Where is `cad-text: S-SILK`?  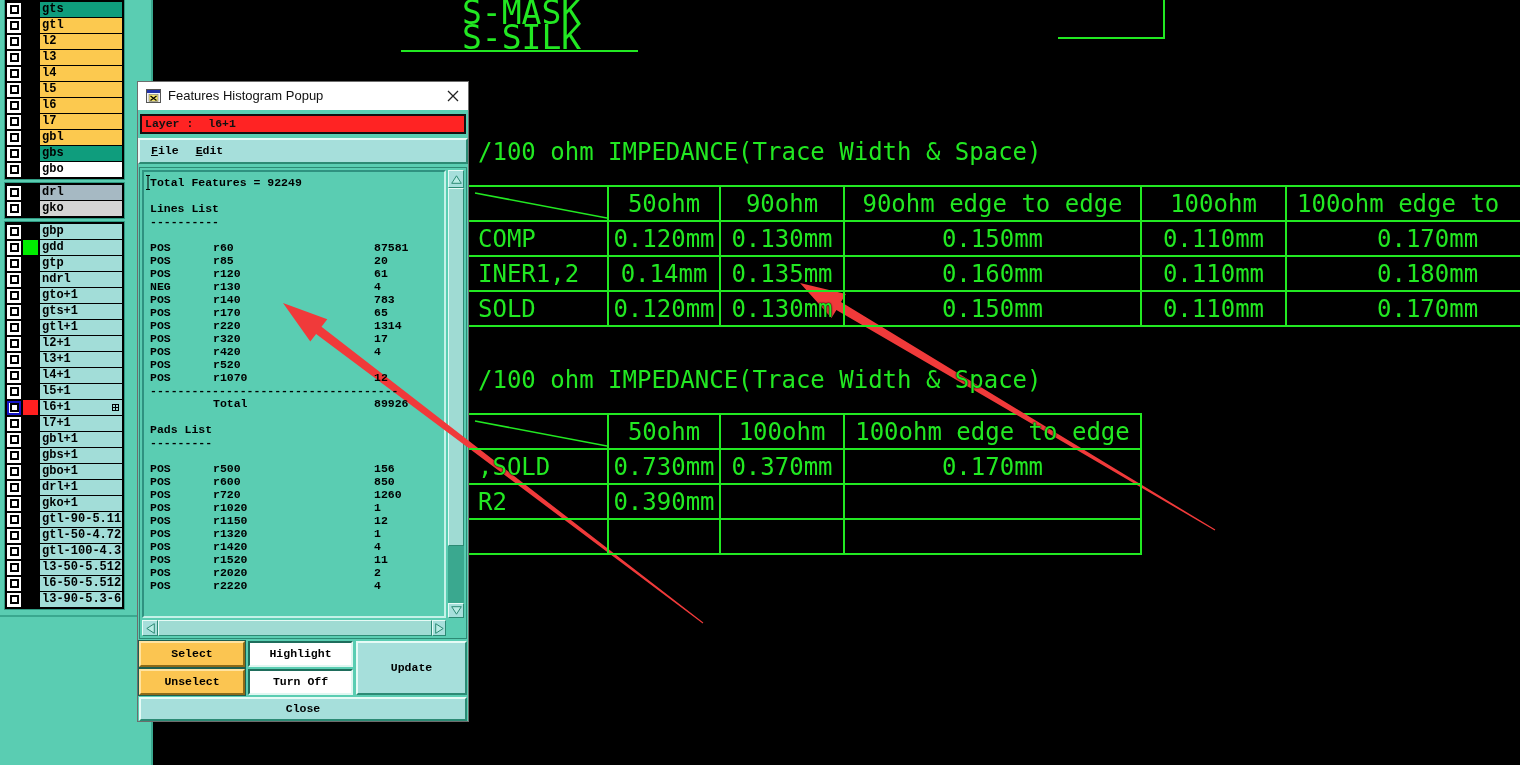 cad-text: S-SILK is located at coordinates (522, 37).